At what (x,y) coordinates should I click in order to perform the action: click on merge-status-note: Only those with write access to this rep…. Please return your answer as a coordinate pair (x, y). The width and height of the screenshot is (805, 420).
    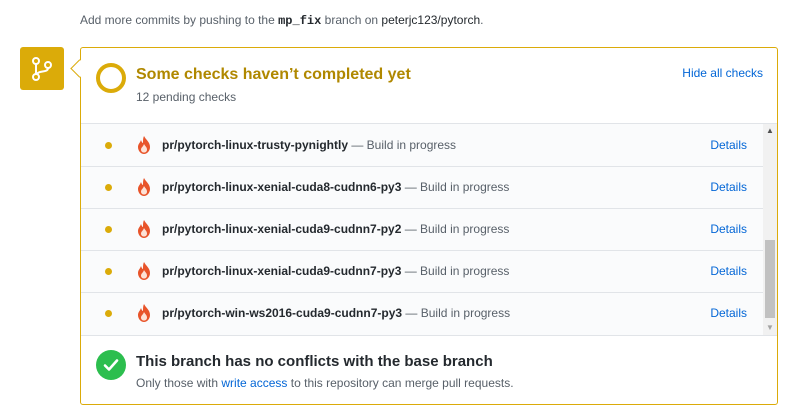
    Looking at the image, I should click on (325, 383).